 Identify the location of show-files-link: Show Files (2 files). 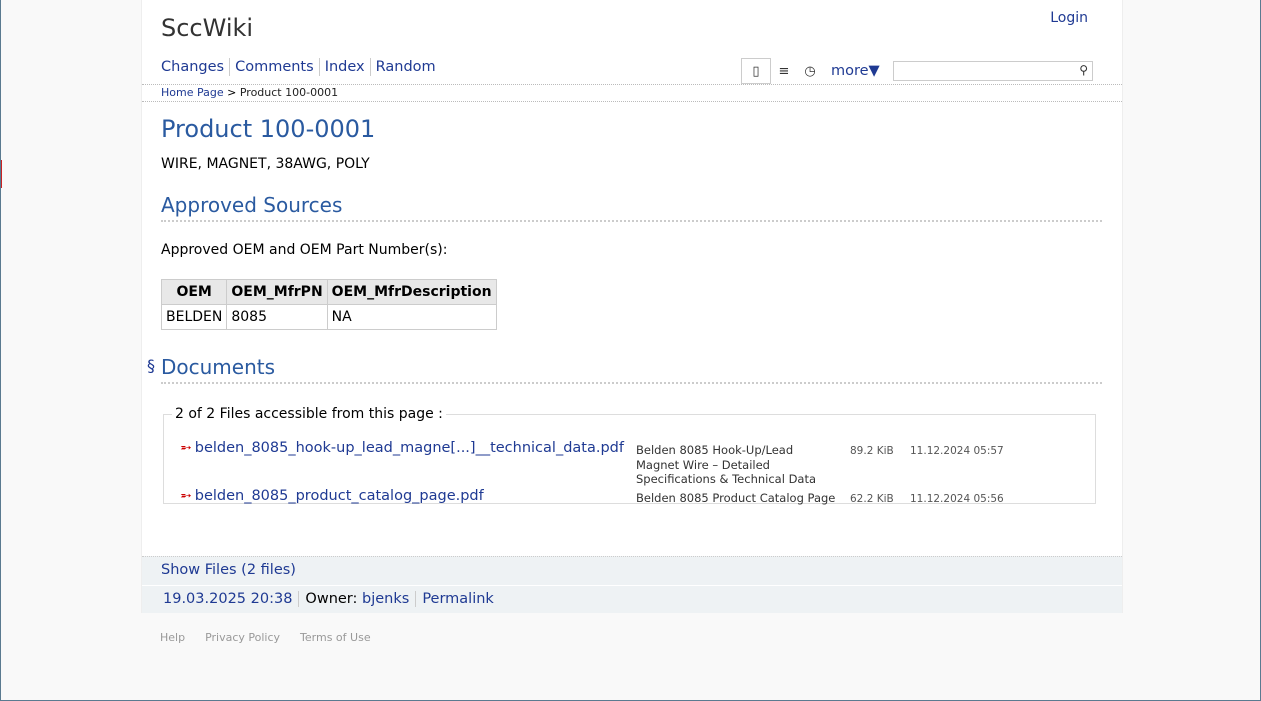
(228, 570).